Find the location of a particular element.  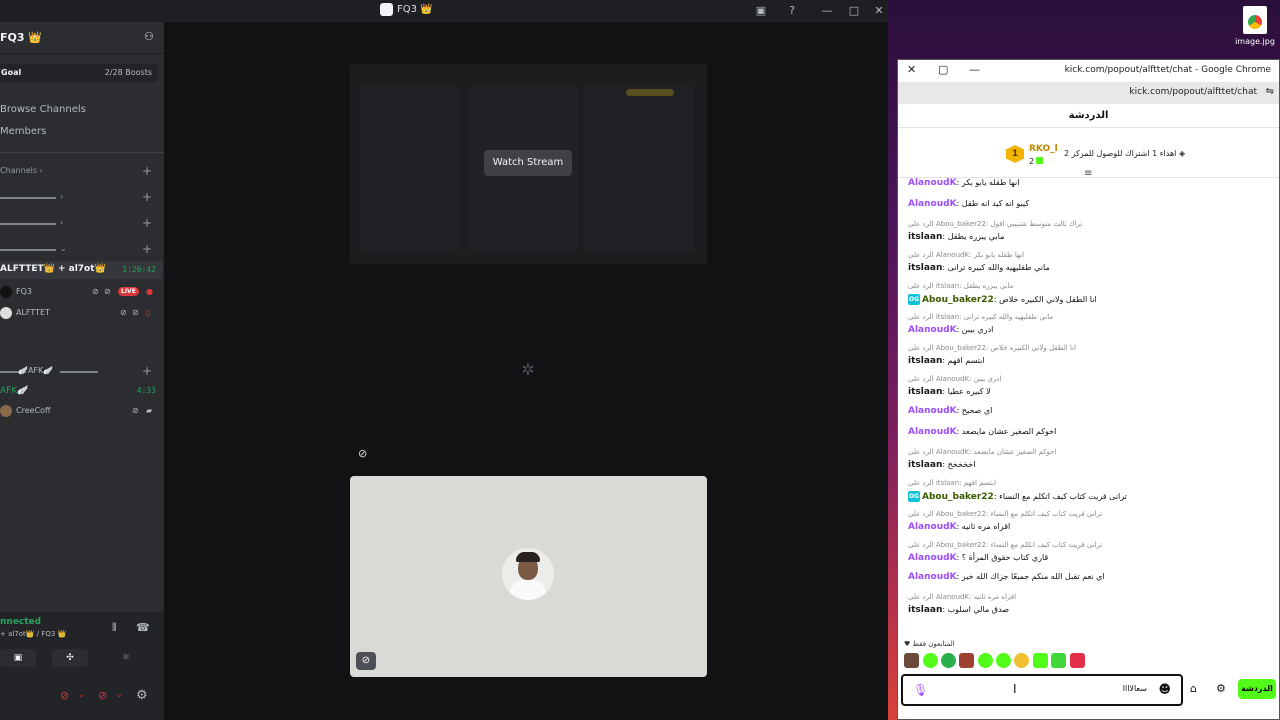

watch-stream-button: Watch Stream is located at coordinates (528, 163).